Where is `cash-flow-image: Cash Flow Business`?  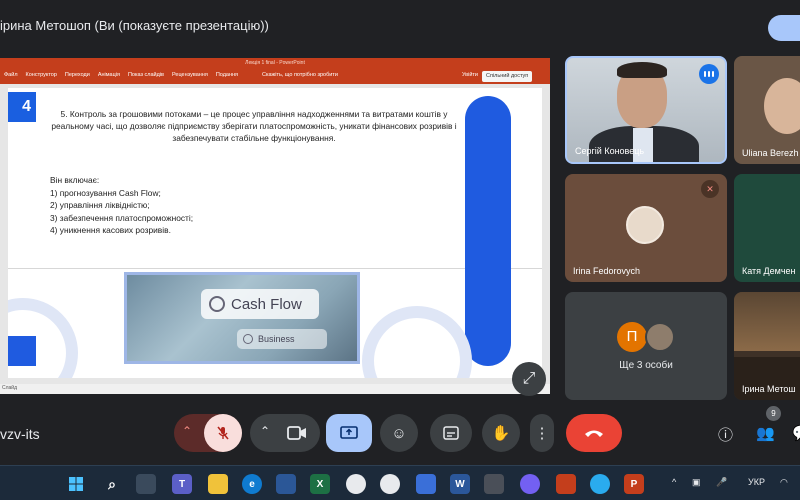 cash-flow-image: Cash Flow Business is located at coordinates (242, 318).